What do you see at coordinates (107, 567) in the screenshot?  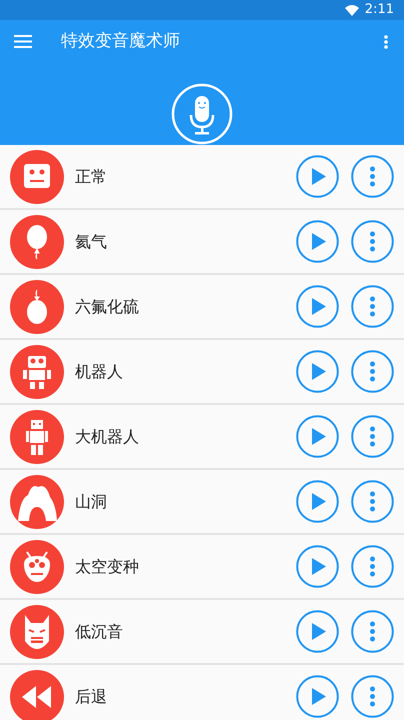 I see `effect-name: 太空变种` at bounding box center [107, 567].